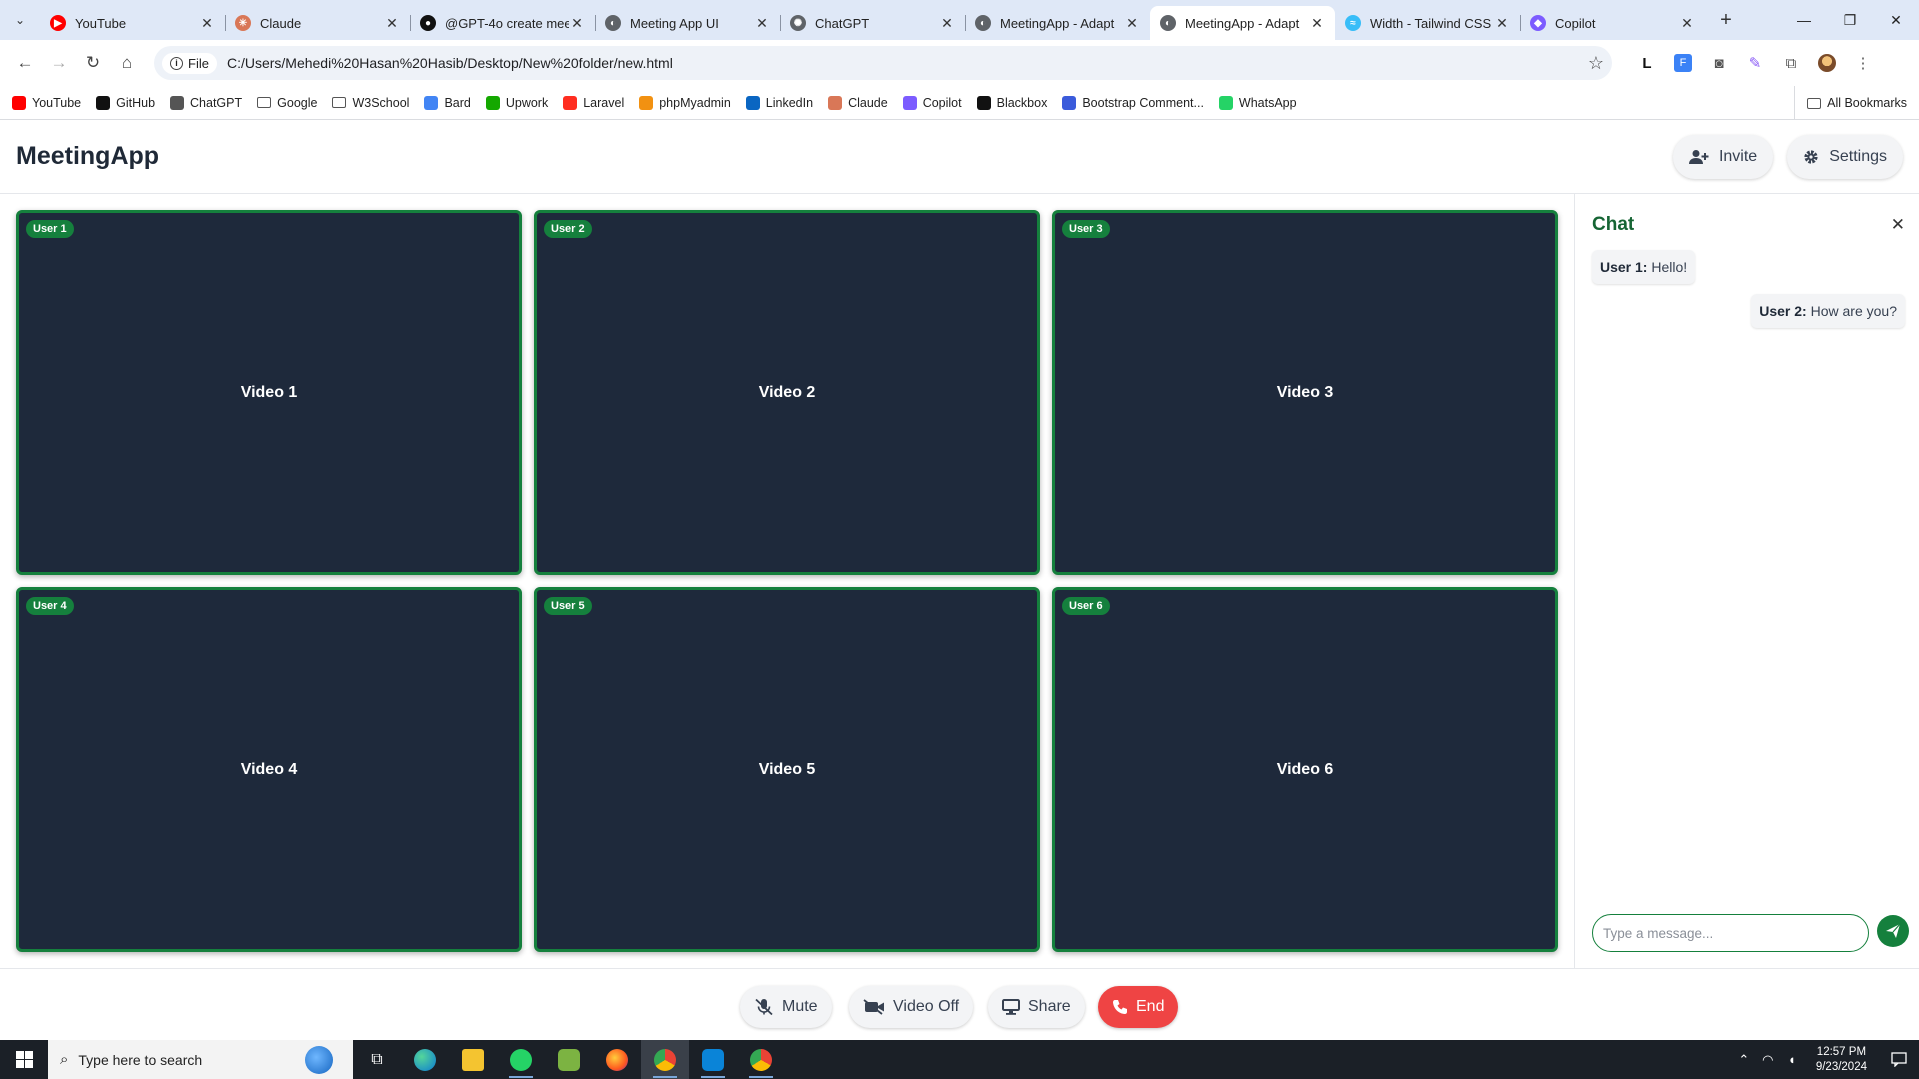 Image resolution: width=1919 pixels, height=1079 pixels. What do you see at coordinates (101, 23) in the screenshot?
I see `tab-title: YouTube` at bounding box center [101, 23].